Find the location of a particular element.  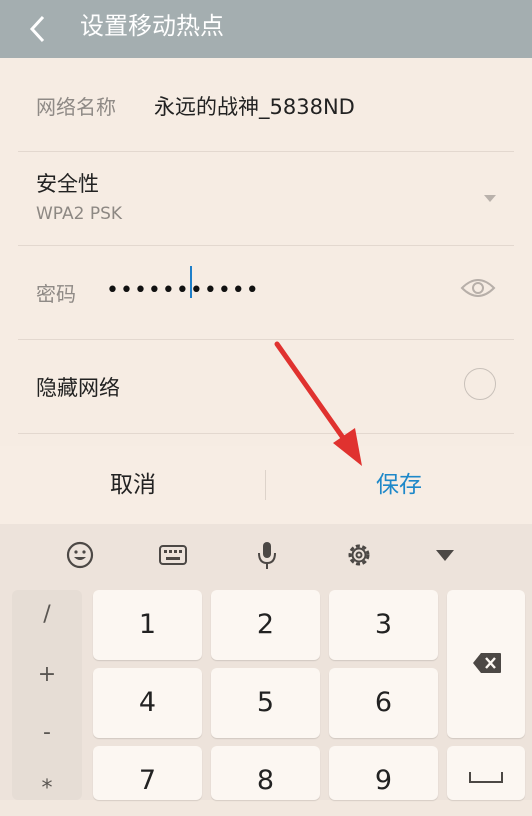

symbol-column: / + - * is located at coordinates (47, 695).